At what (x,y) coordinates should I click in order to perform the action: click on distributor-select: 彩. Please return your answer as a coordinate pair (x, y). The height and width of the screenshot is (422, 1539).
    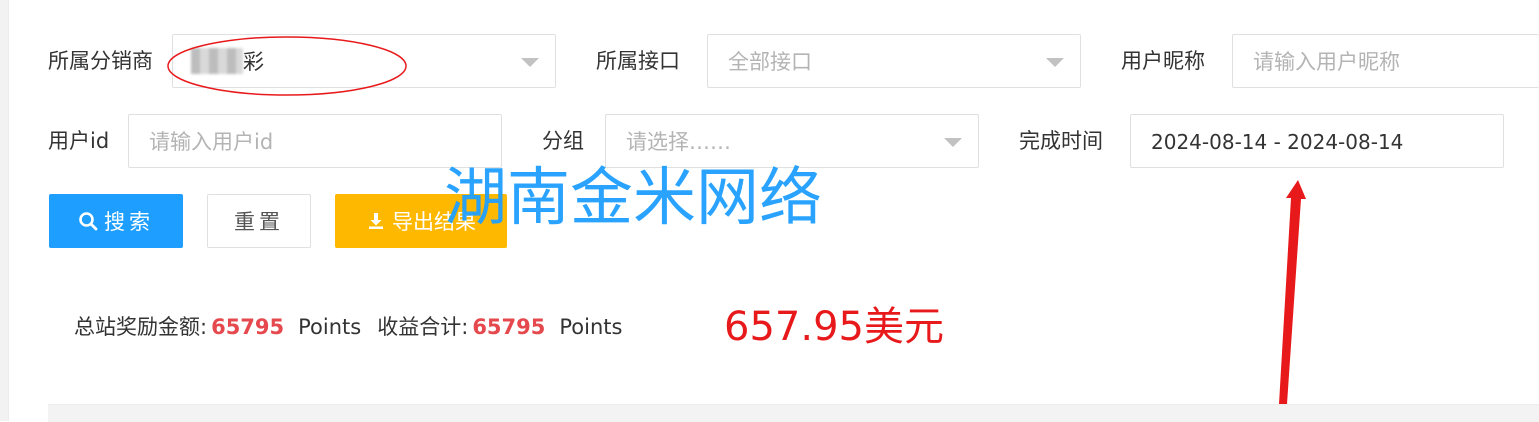
    Looking at the image, I should click on (364, 61).